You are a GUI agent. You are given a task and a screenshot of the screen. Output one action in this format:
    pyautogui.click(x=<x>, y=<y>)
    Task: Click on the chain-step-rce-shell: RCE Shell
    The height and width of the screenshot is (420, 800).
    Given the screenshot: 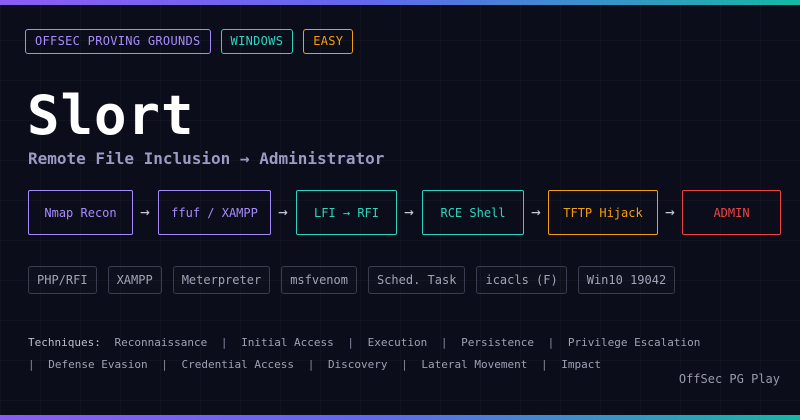 What is the action you would take?
    pyautogui.click(x=473, y=212)
    